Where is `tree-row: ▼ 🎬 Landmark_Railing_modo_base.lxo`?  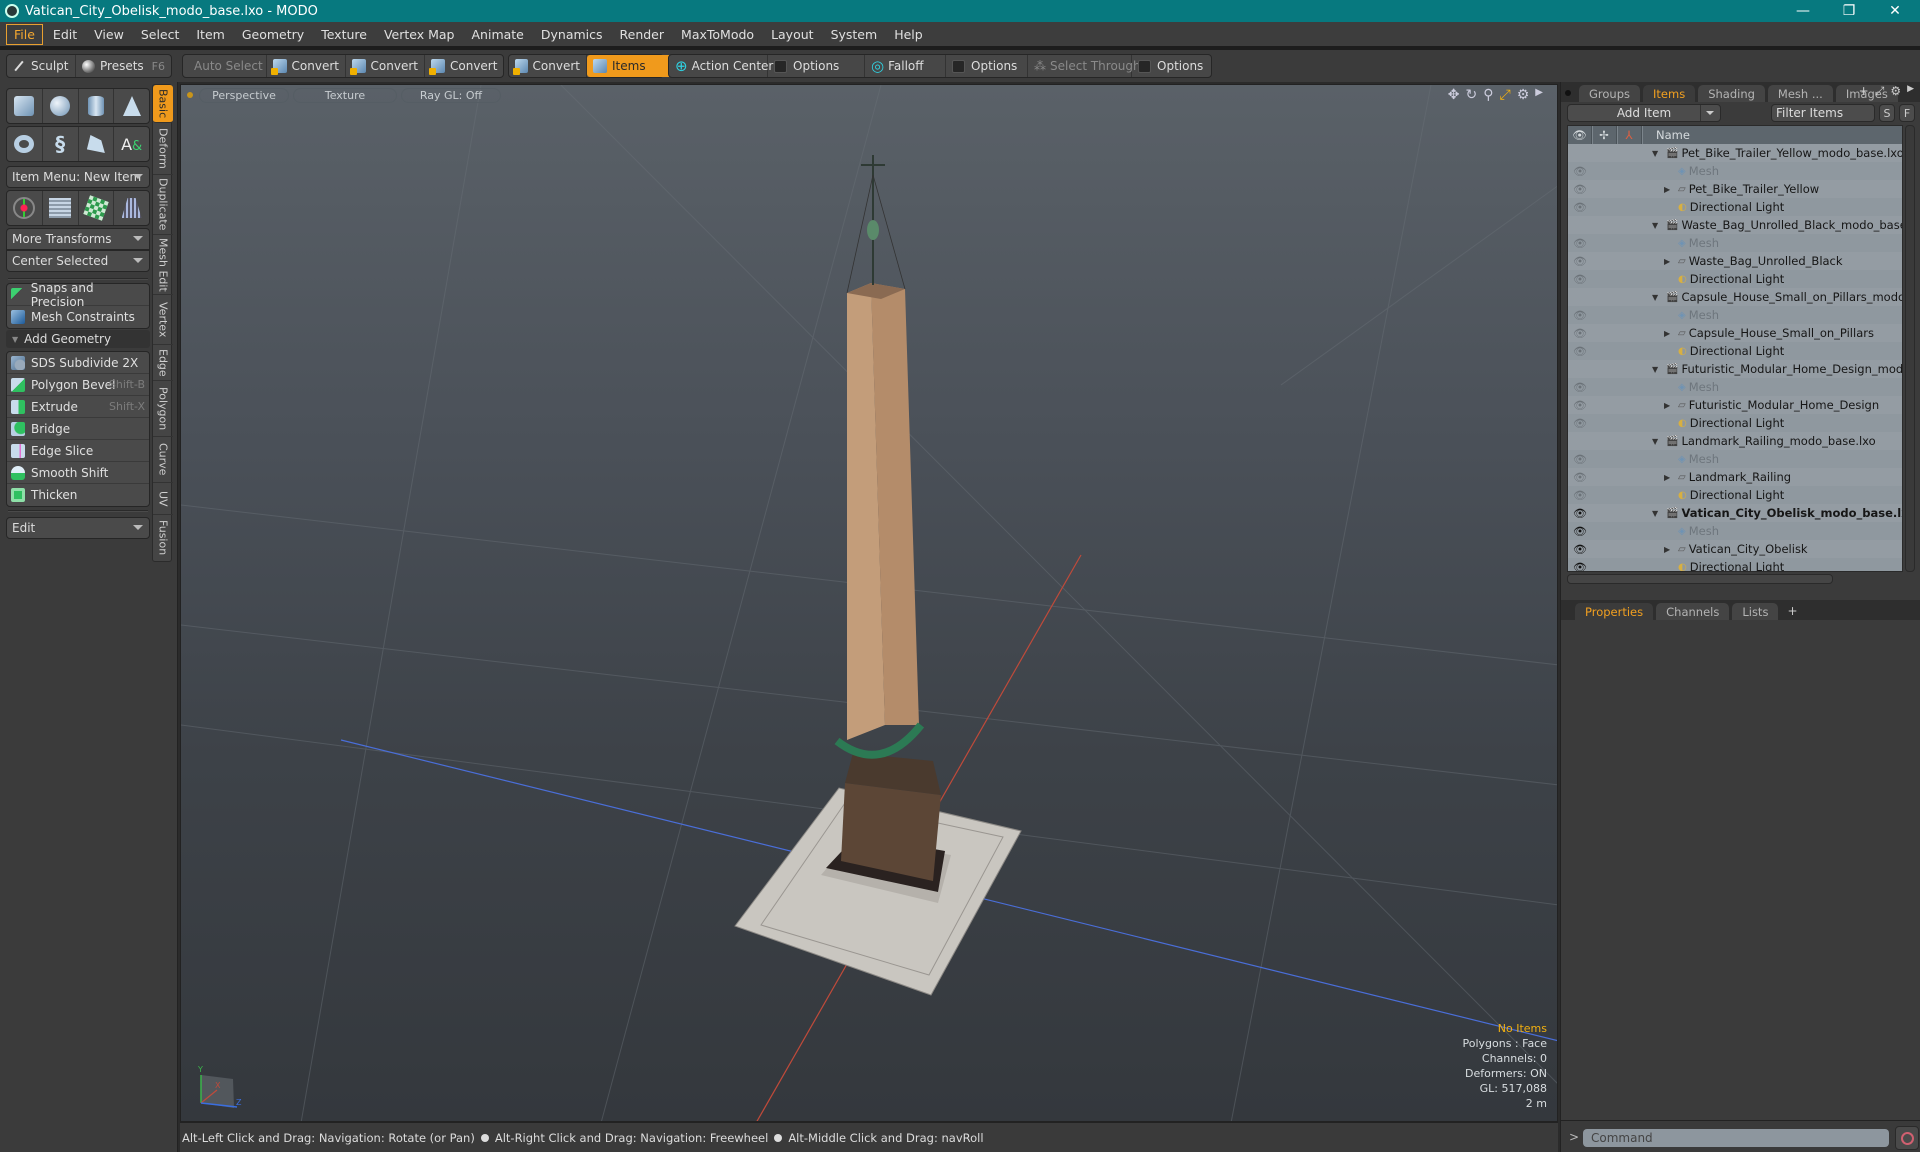
tree-row: ▼ 🎬 Landmark_Railing_modo_base.lxo is located at coordinates (1735, 441).